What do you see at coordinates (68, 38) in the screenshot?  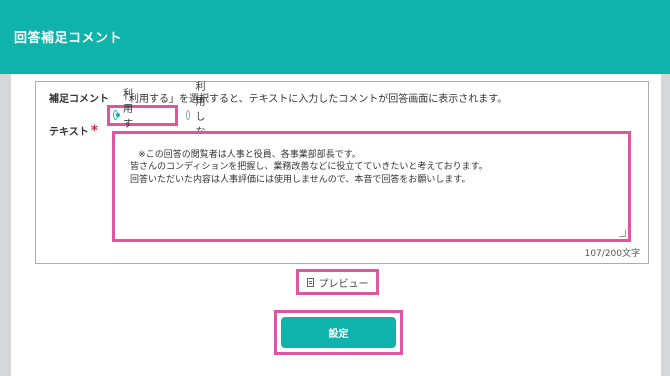 I see `page-title: 回答補足コメント` at bounding box center [68, 38].